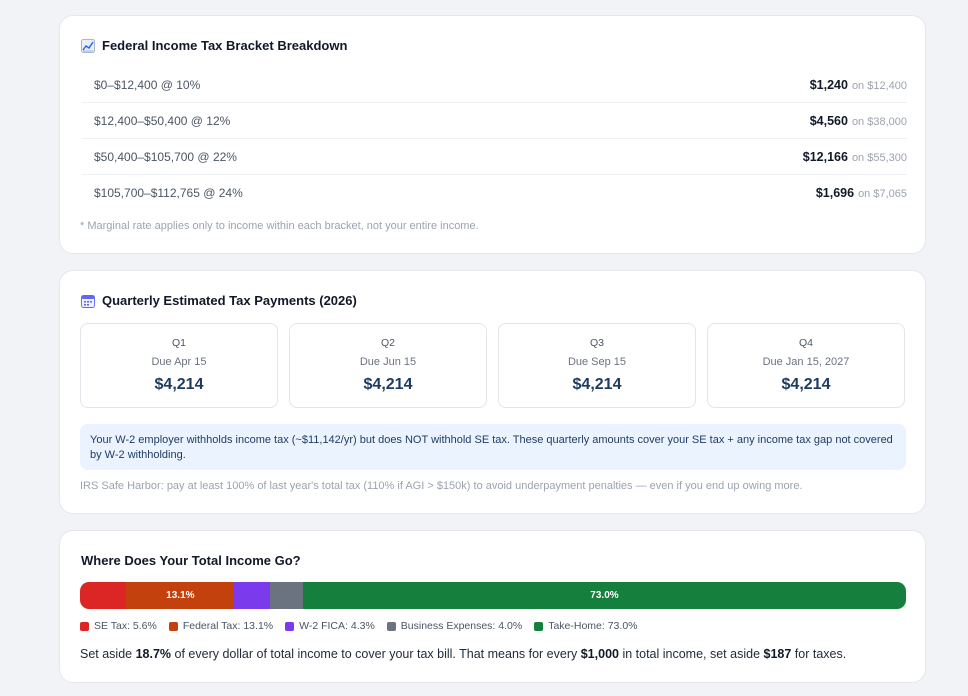 Image resolution: width=968 pixels, height=696 pixels. I want to click on bracket-value: $1,240 on $12,400, so click(858, 85).